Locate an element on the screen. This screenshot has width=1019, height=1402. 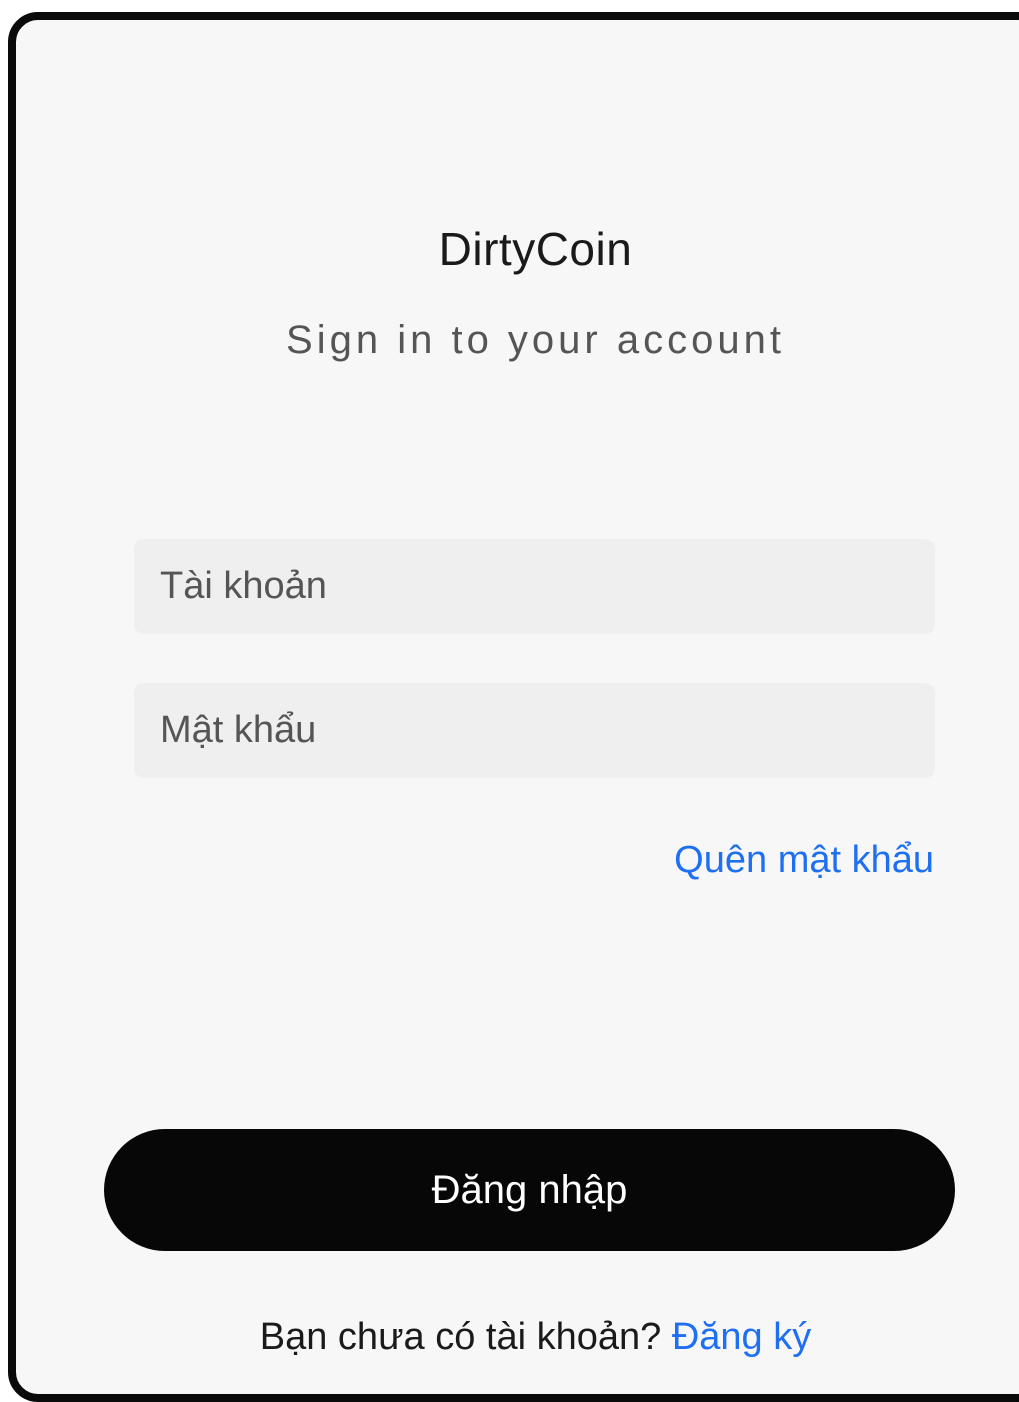
signup-prompt-row: Bạn chưa có tài khoản? Đăng ký is located at coordinates (517, 1337).